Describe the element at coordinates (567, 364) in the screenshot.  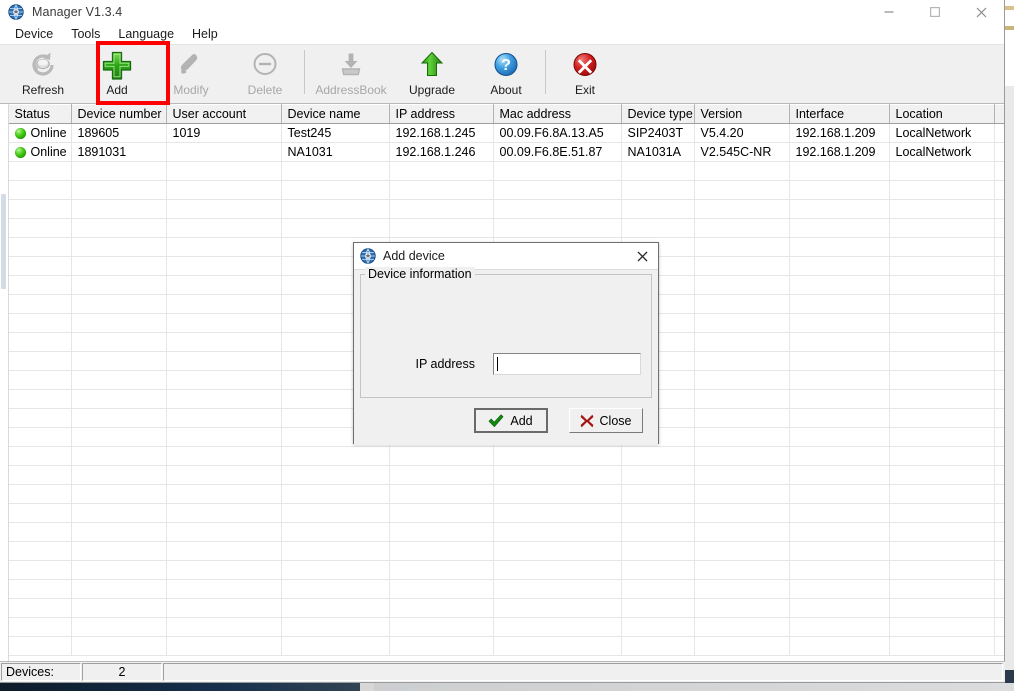
I see `ip-address-input` at that location.